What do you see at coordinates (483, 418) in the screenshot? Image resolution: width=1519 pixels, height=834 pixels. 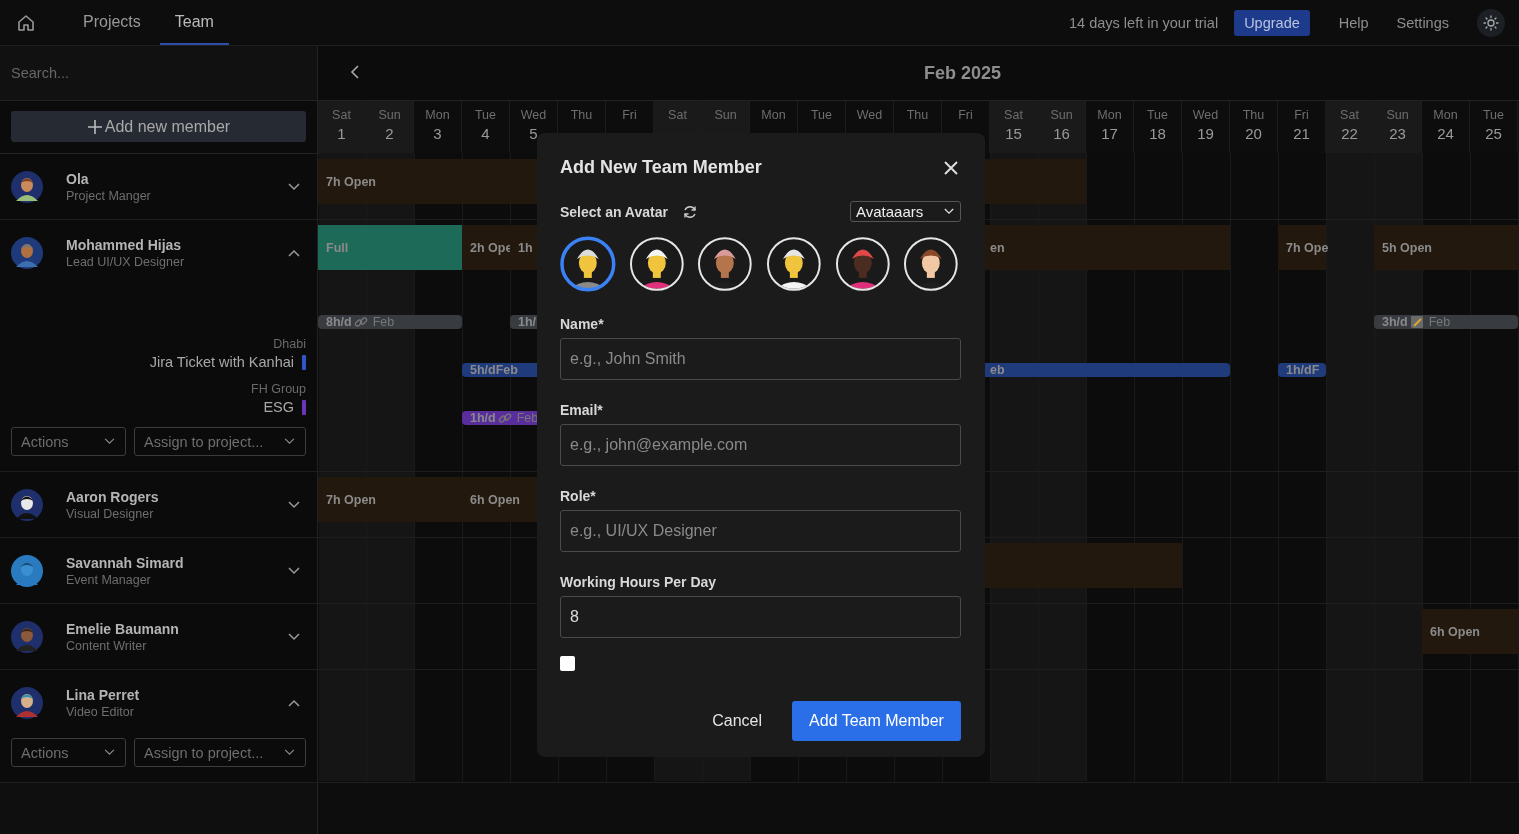 I see `bar-label: 1h/d` at bounding box center [483, 418].